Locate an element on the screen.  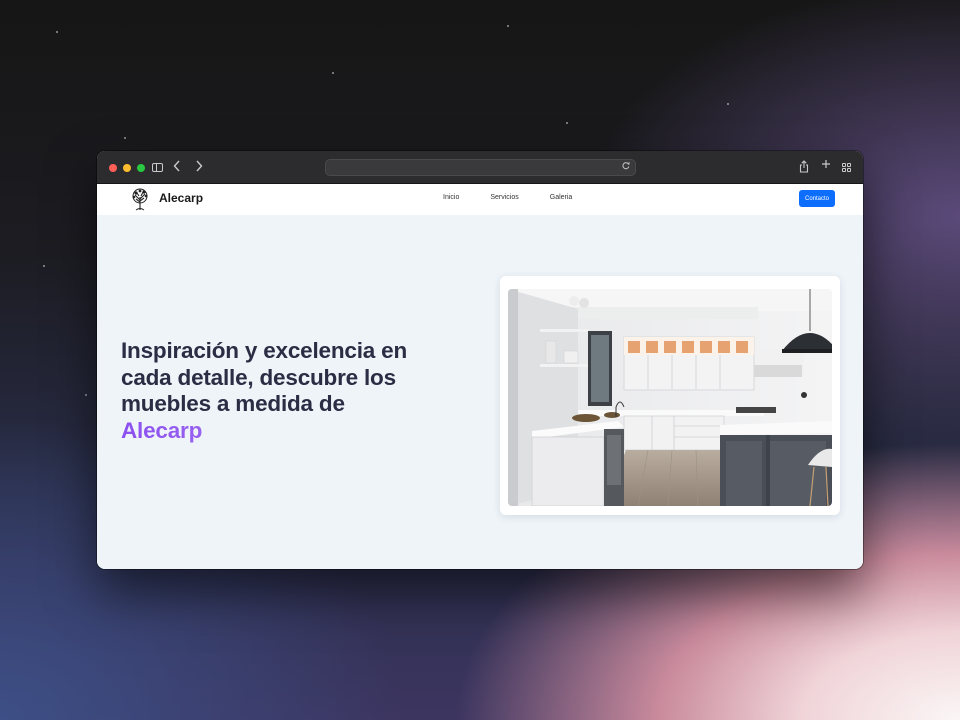
window-controls is located at coordinates (127, 168).